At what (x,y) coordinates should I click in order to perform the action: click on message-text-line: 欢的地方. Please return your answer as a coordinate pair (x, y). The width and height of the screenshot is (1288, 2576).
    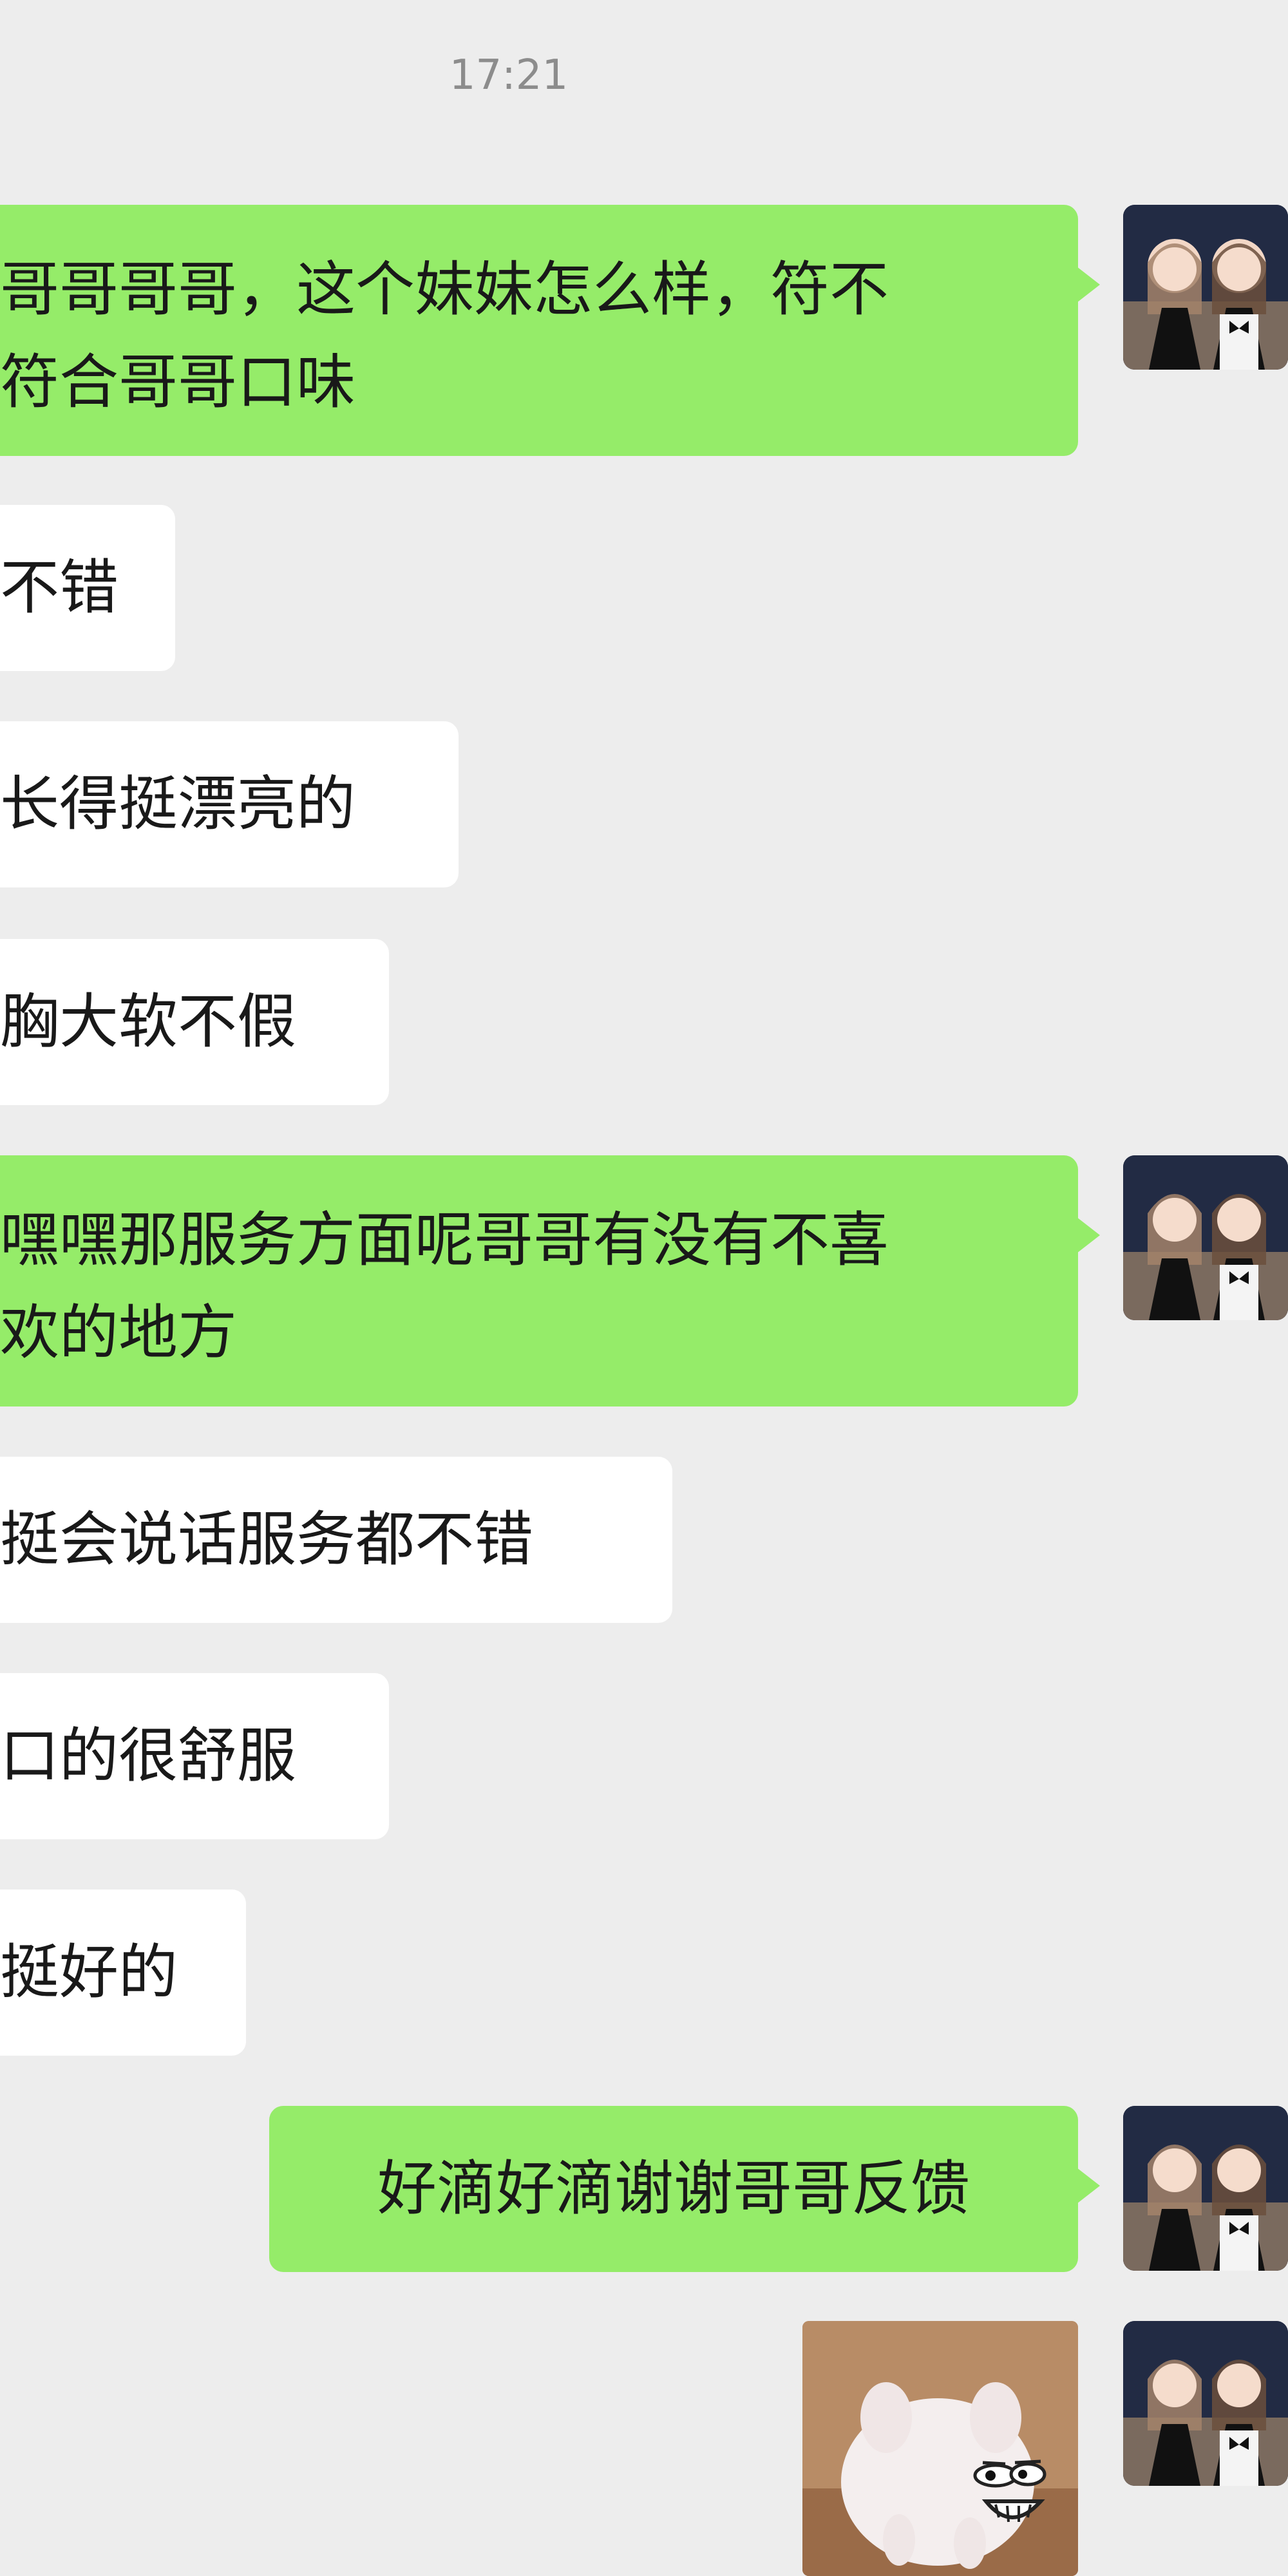
    Looking at the image, I should click on (119, 1333).